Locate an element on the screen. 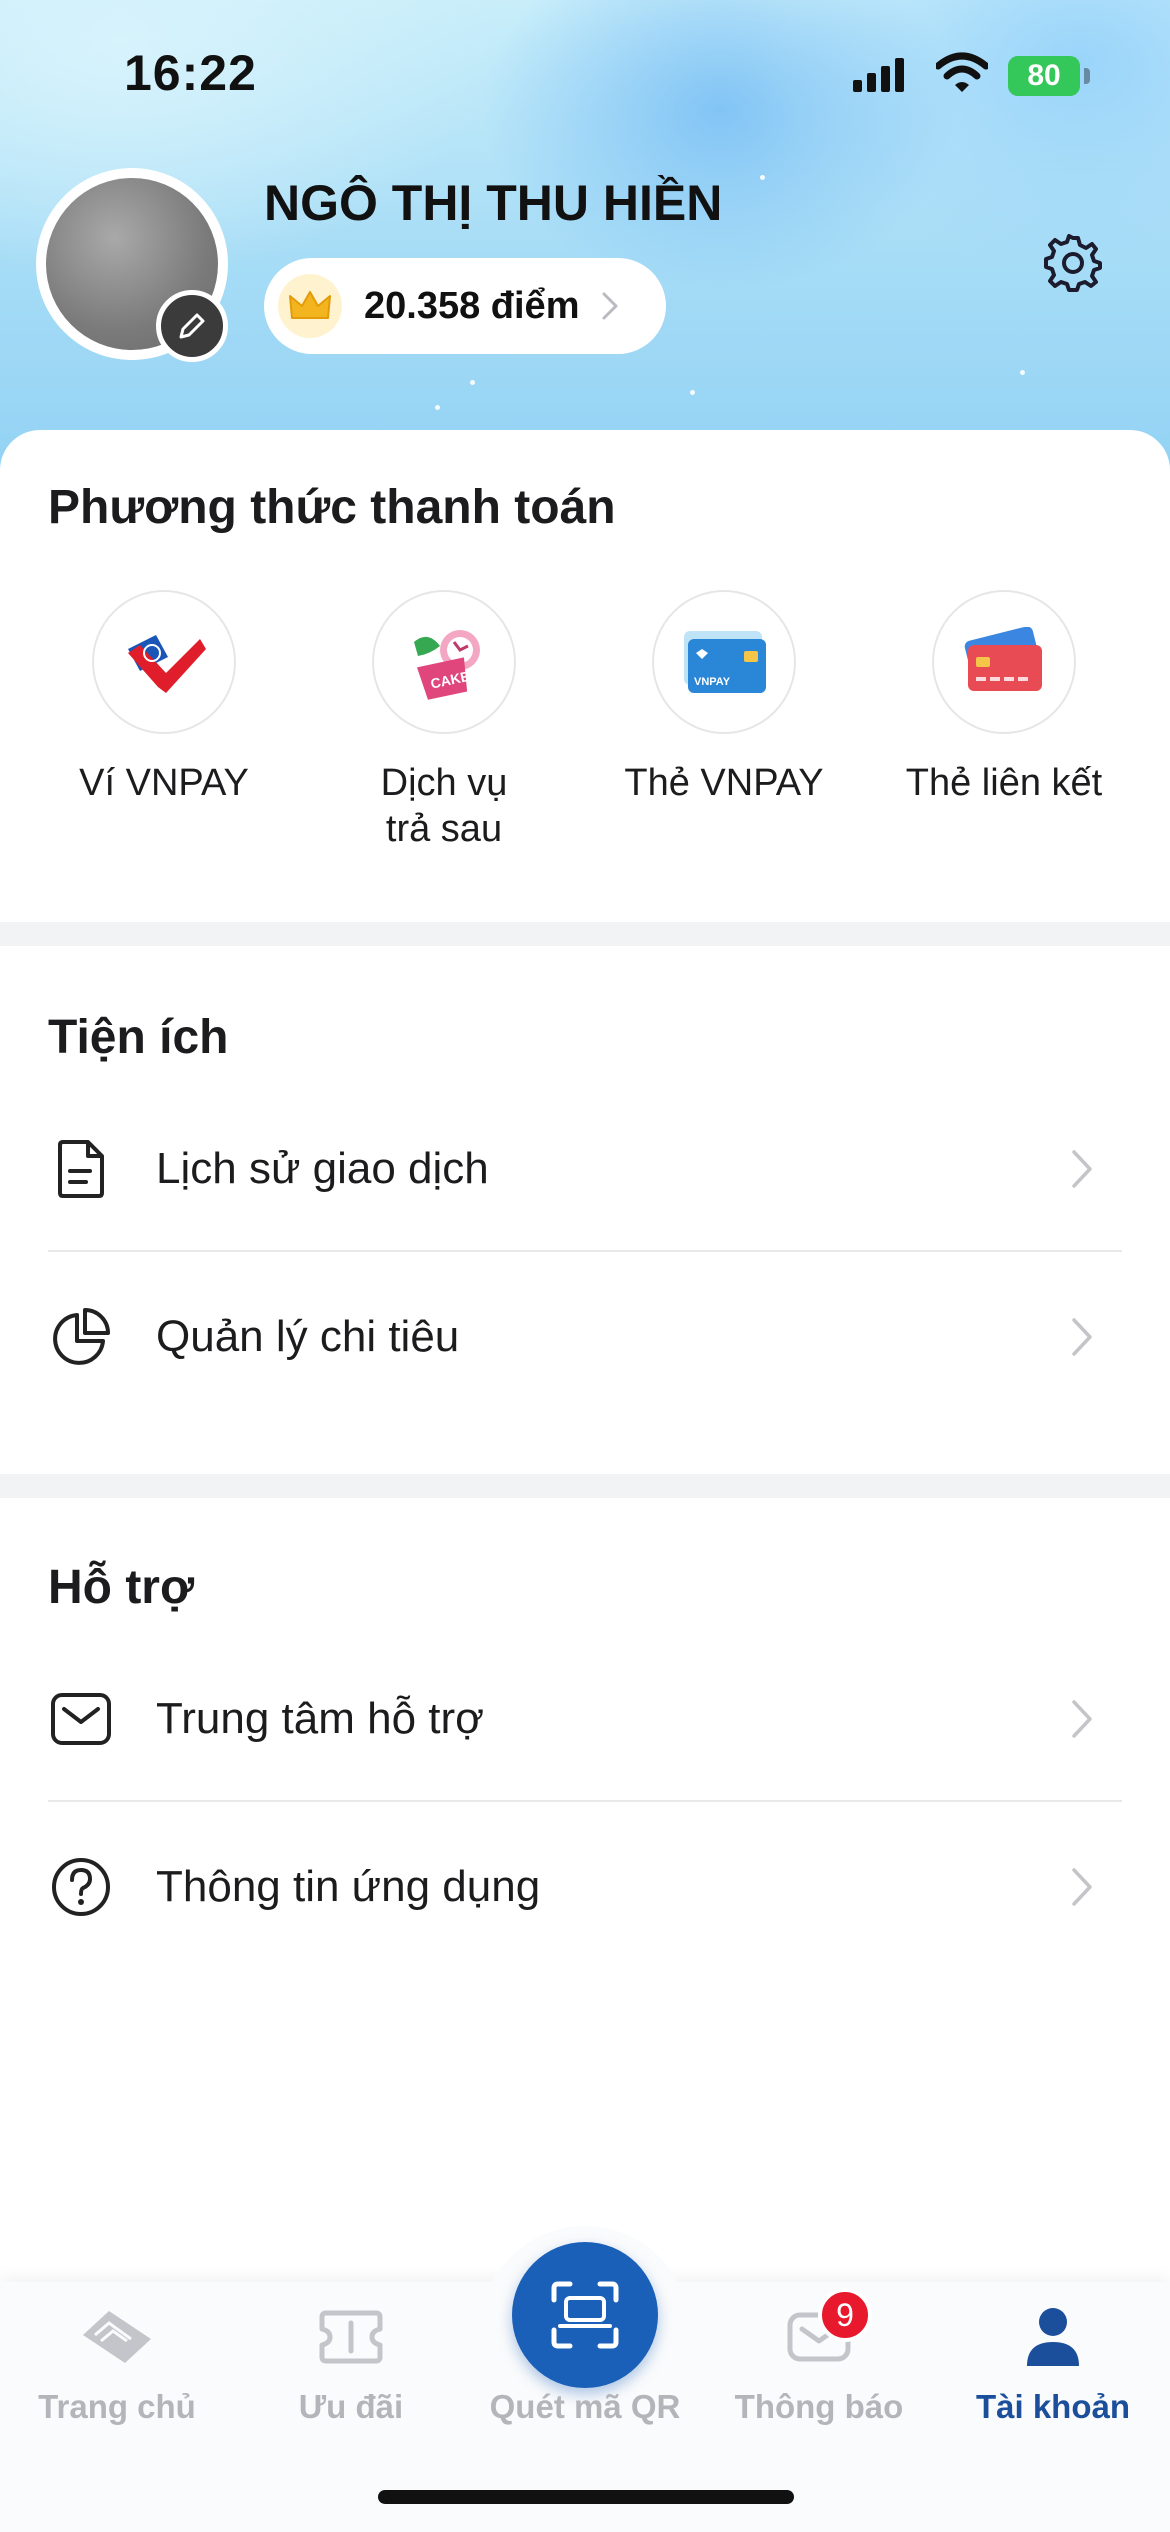 This screenshot has height=2532, width=1170. payment-item-label: Thẻ liên kết is located at coordinates (1004, 783).